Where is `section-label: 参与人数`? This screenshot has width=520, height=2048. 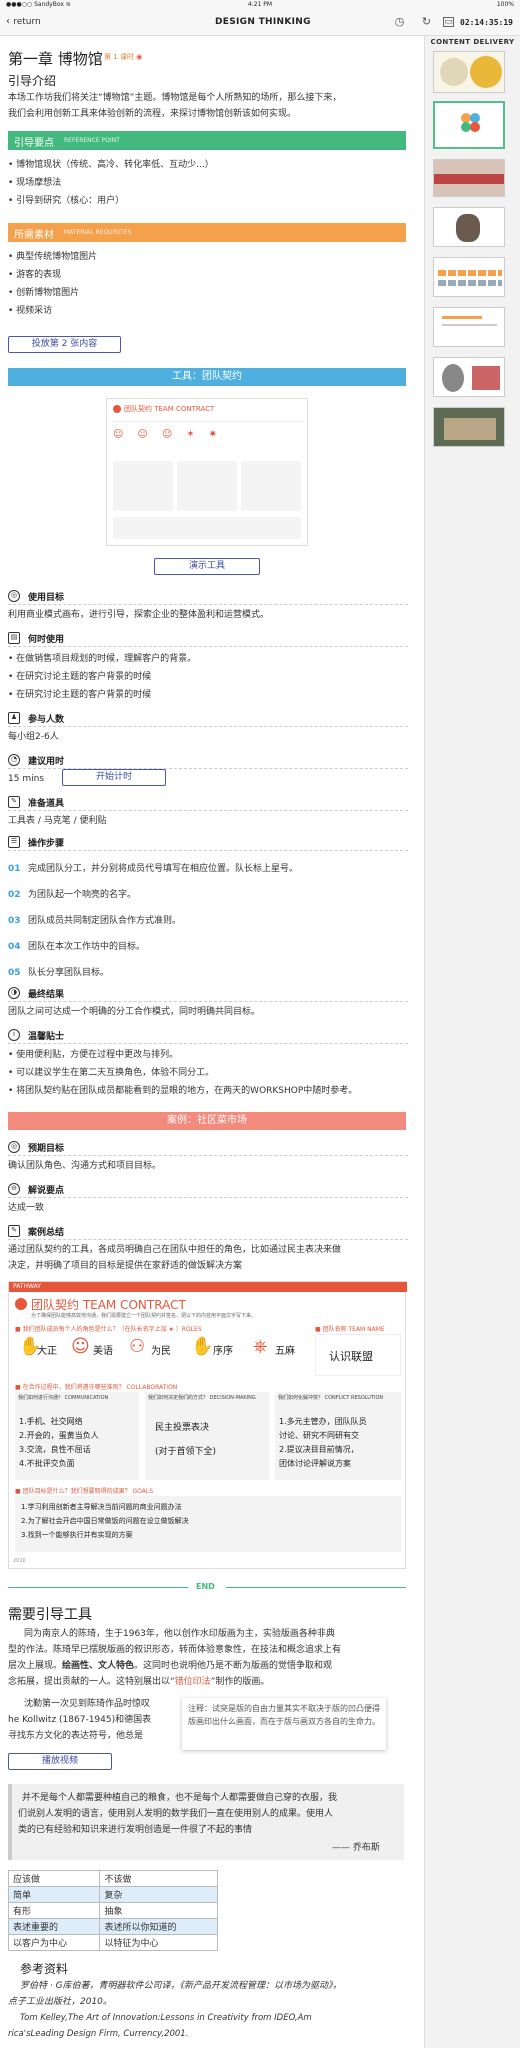 section-label: 参与人数 is located at coordinates (46, 720).